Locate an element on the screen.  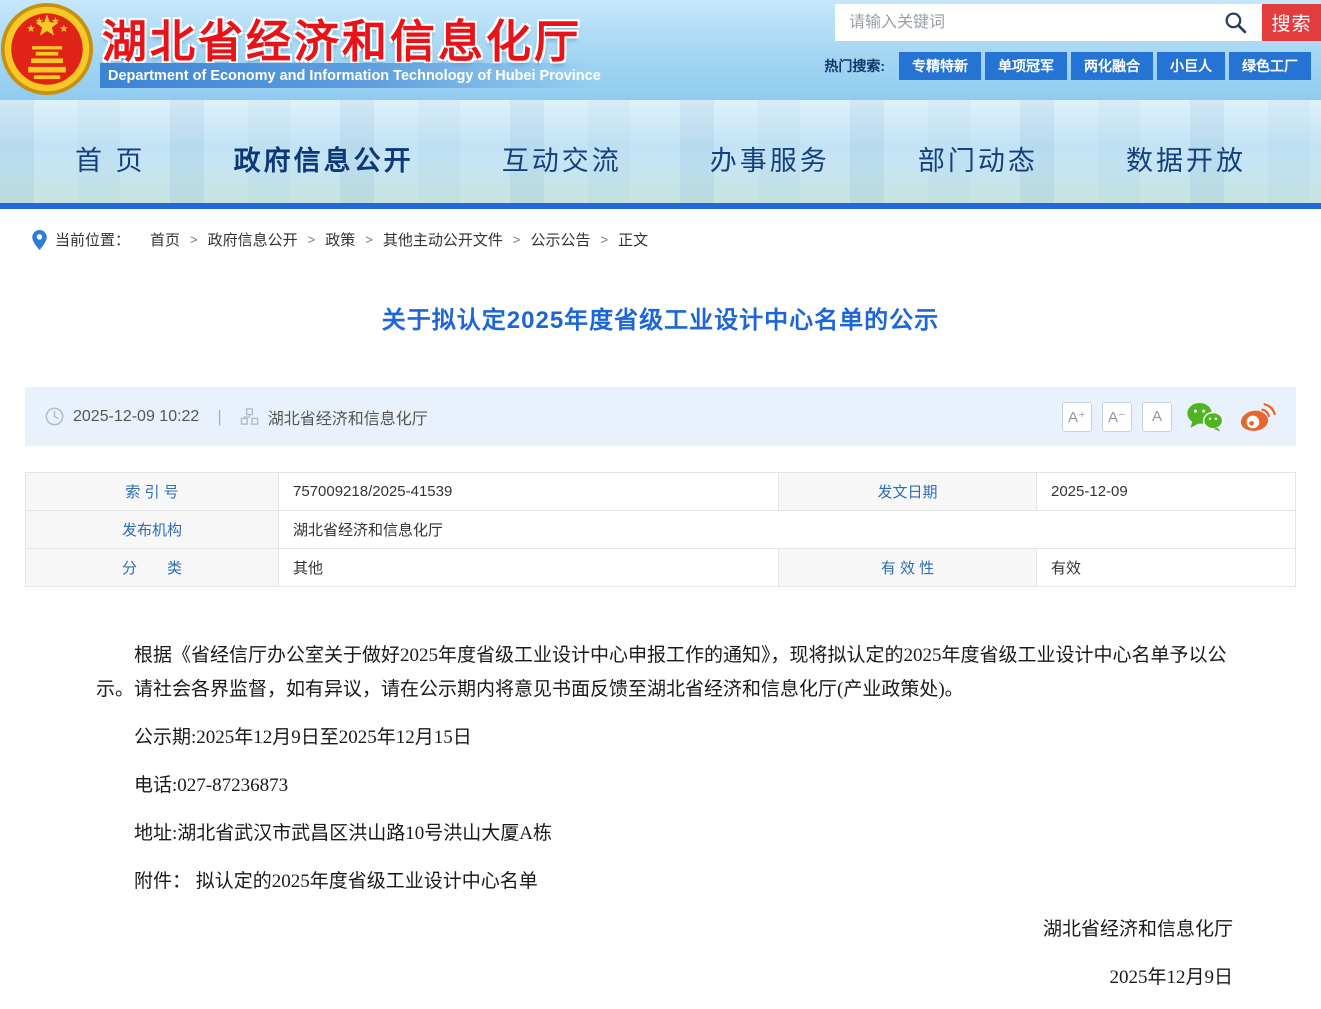
wechat-icon is located at coordinates (1205, 417).